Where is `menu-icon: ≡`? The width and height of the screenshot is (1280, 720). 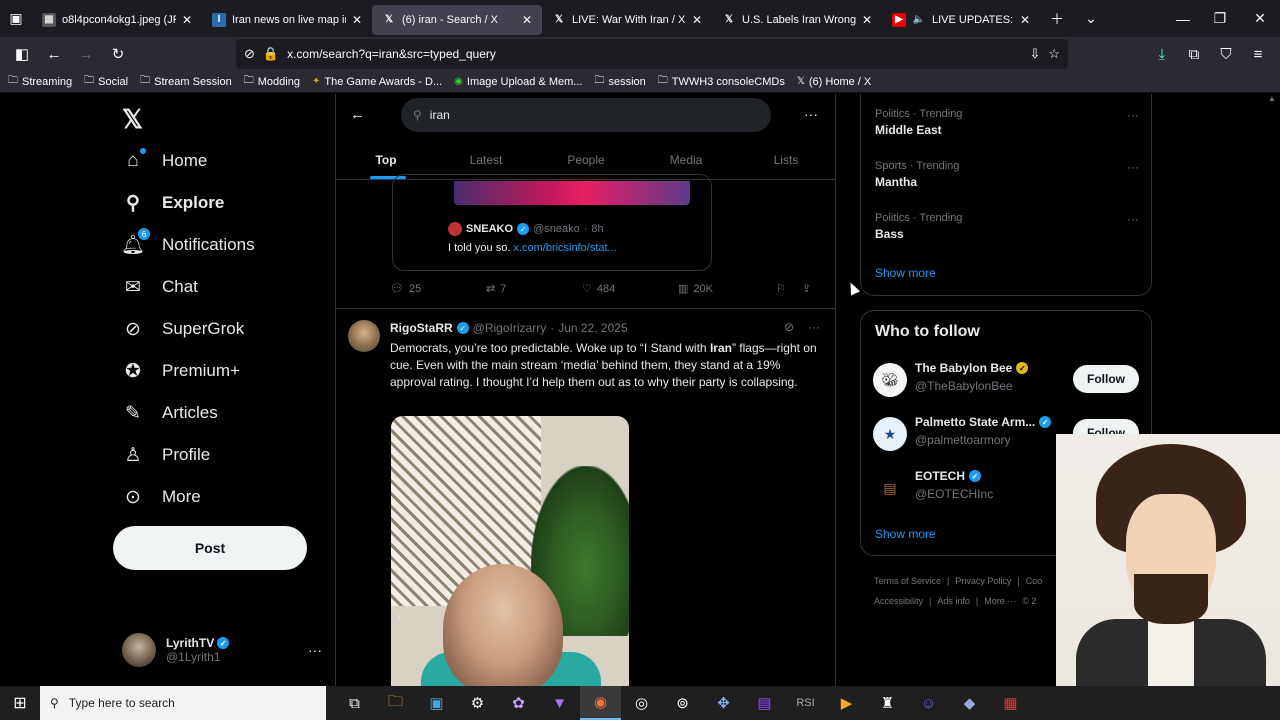 menu-icon: ≡ is located at coordinates (1258, 54).